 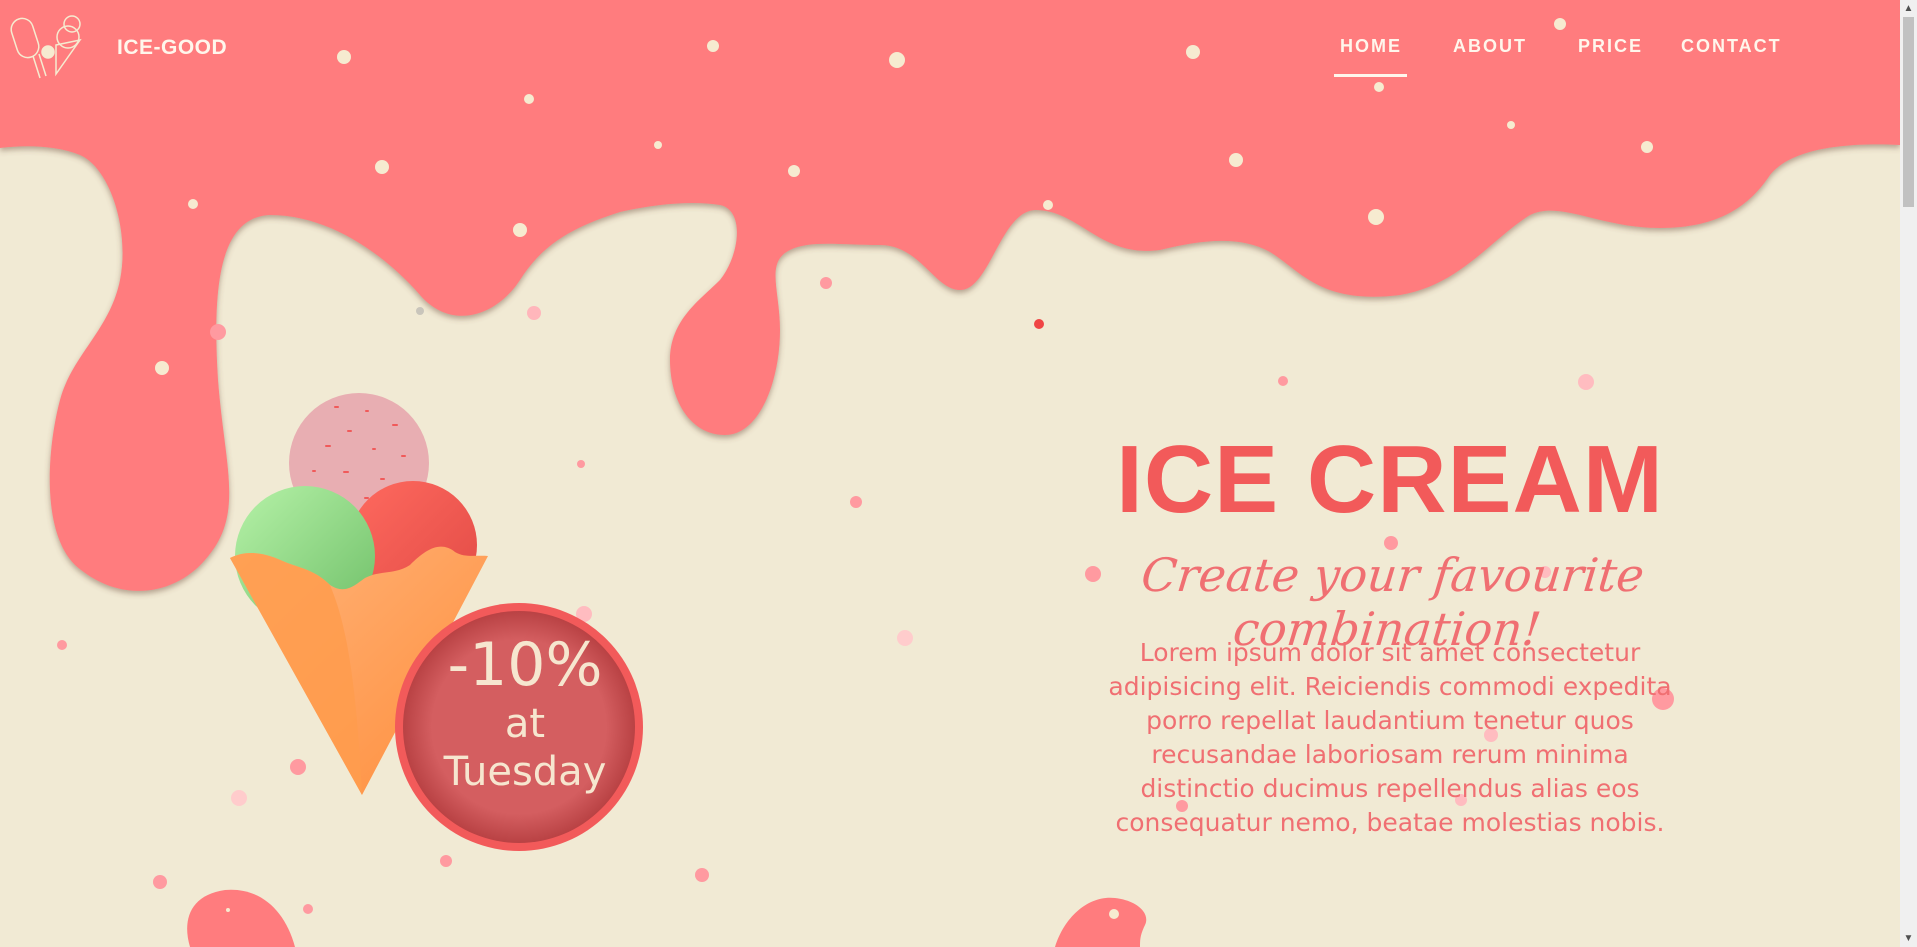 What do you see at coordinates (525, 772) in the screenshot?
I see `badge-line-2: Tuesday` at bounding box center [525, 772].